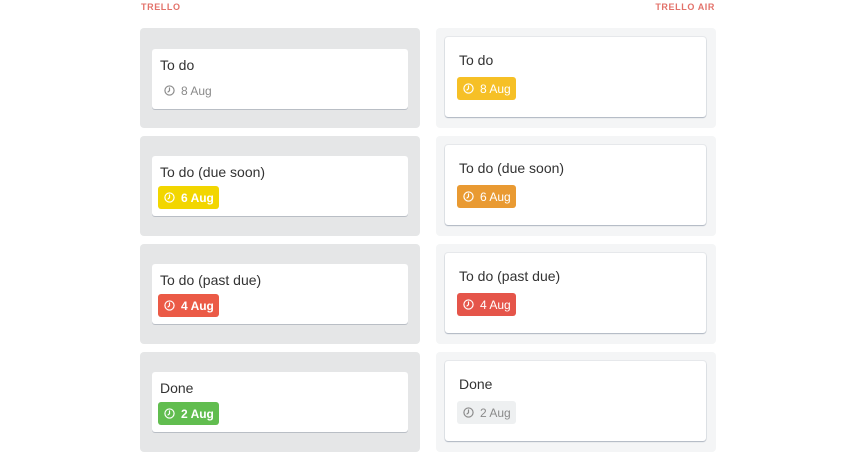 The width and height of the screenshot is (856, 452). I want to click on column-header-trello-air: TRELLO AIR, so click(685, 7).